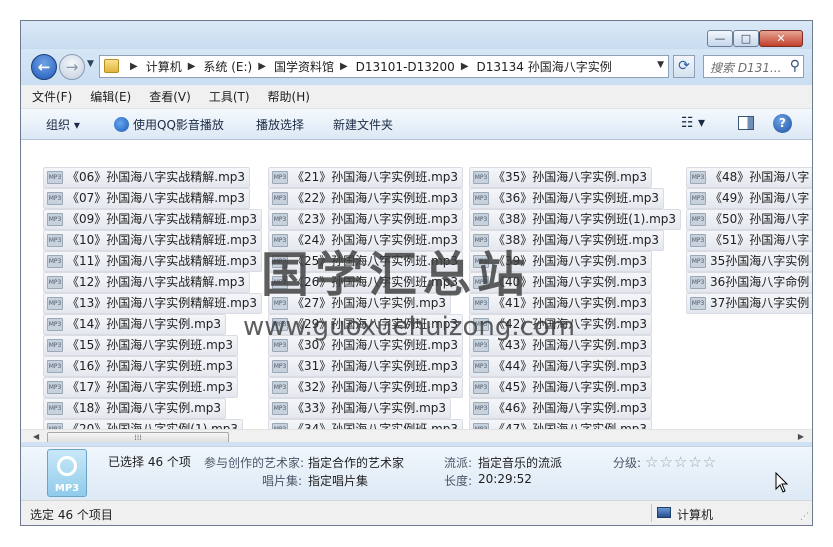 The width and height of the screenshot is (833, 547). I want to click on scroll-right-icon: ▶, so click(801, 436).